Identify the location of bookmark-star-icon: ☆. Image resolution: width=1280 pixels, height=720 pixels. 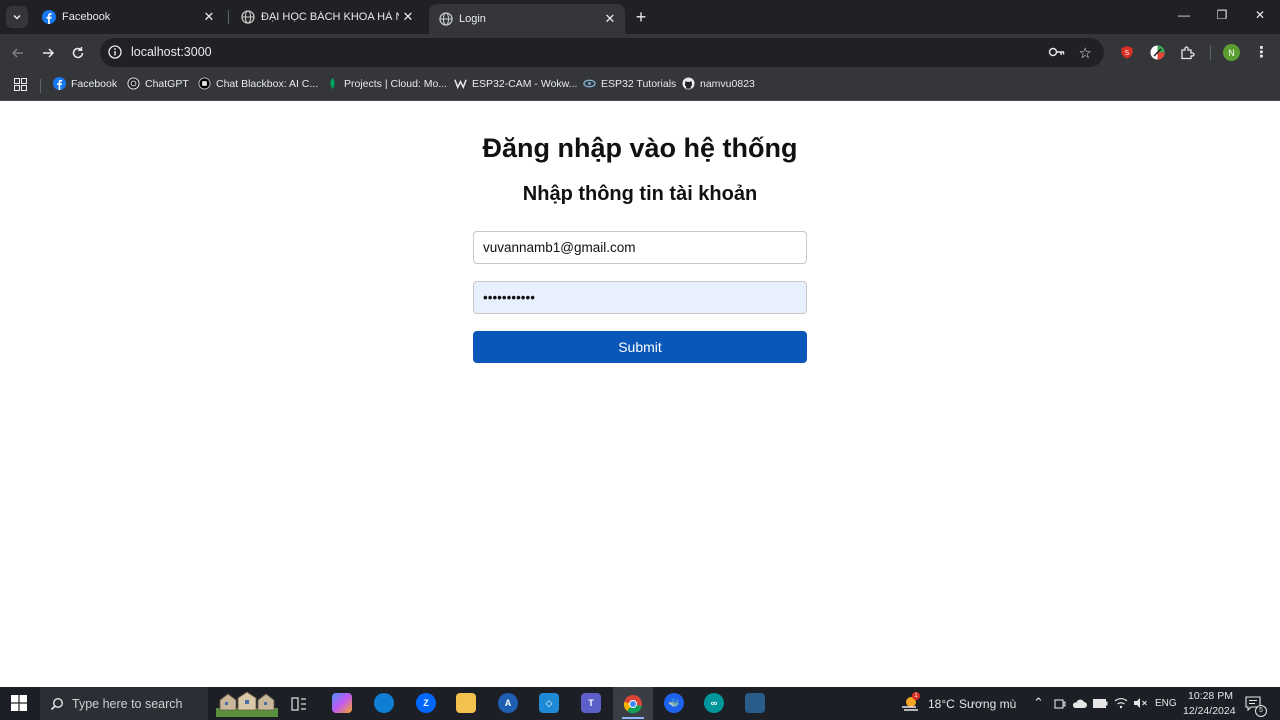
(1085, 53).